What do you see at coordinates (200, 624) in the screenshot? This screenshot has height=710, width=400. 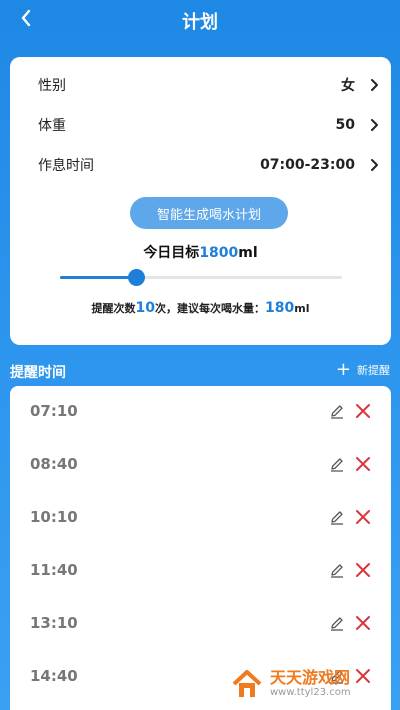 I see `reminder-row: 13:10` at bounding box center [200, 624].